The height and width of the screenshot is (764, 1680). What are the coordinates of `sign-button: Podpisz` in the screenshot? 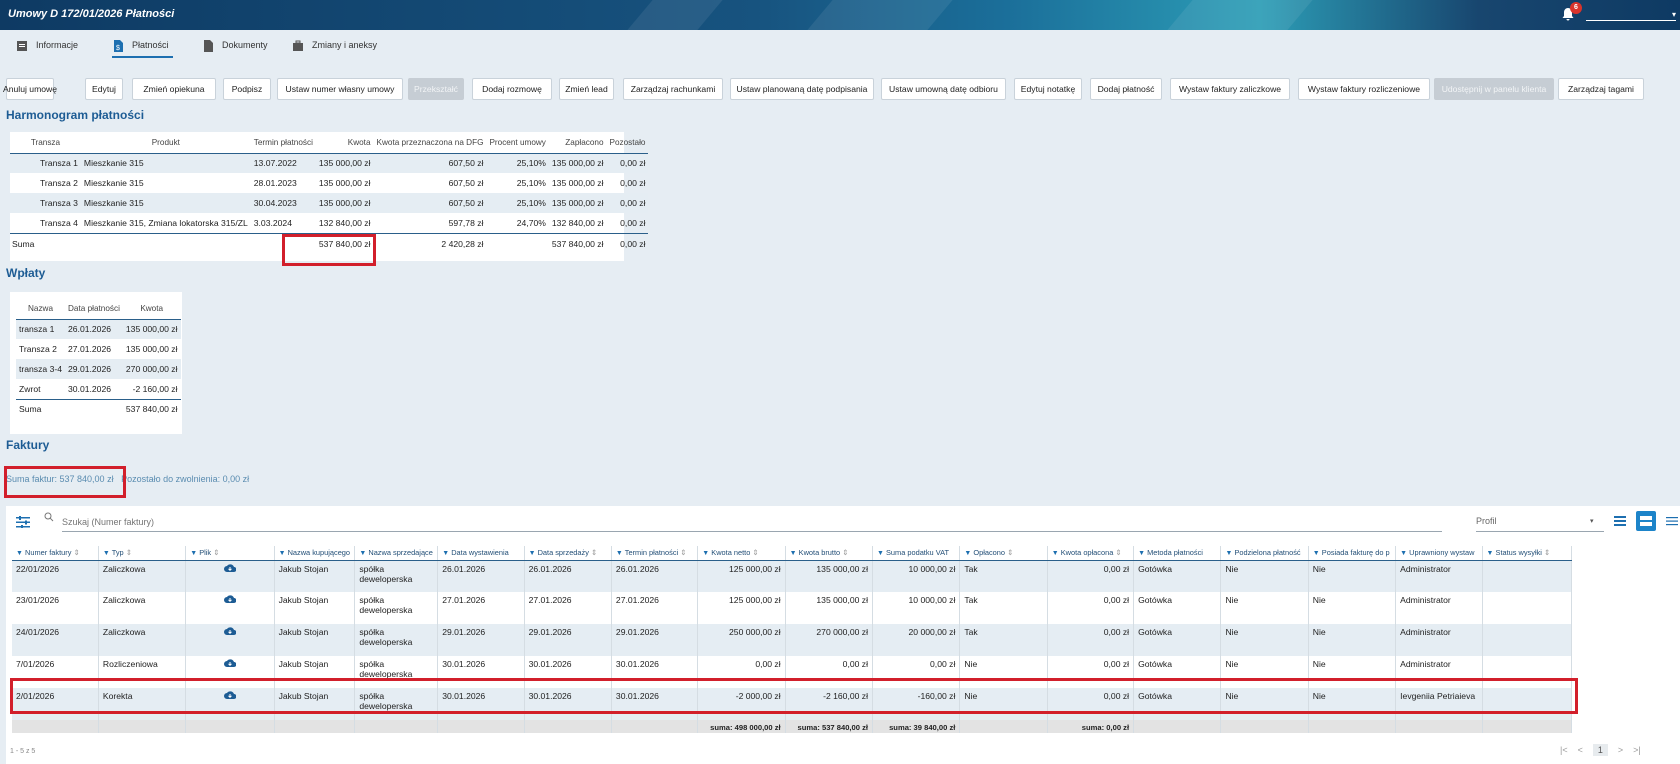 It's located at (247, 89).